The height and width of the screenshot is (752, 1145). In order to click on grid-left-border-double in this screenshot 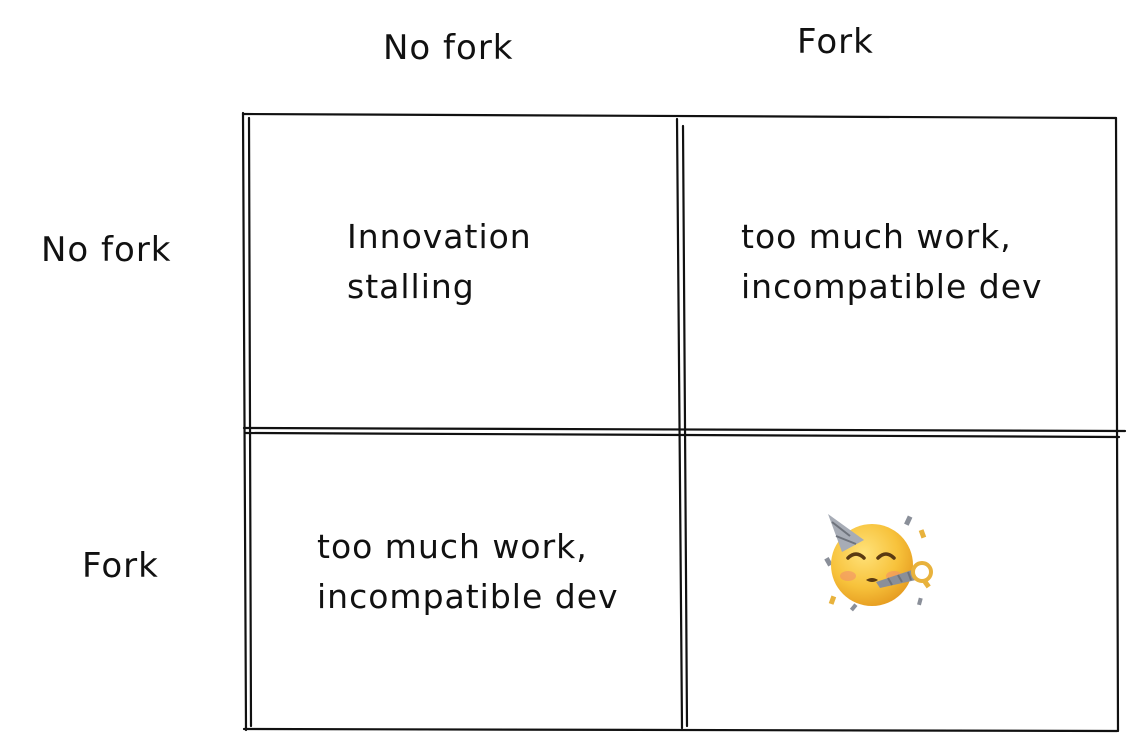, I will do `click(250, 422)`.